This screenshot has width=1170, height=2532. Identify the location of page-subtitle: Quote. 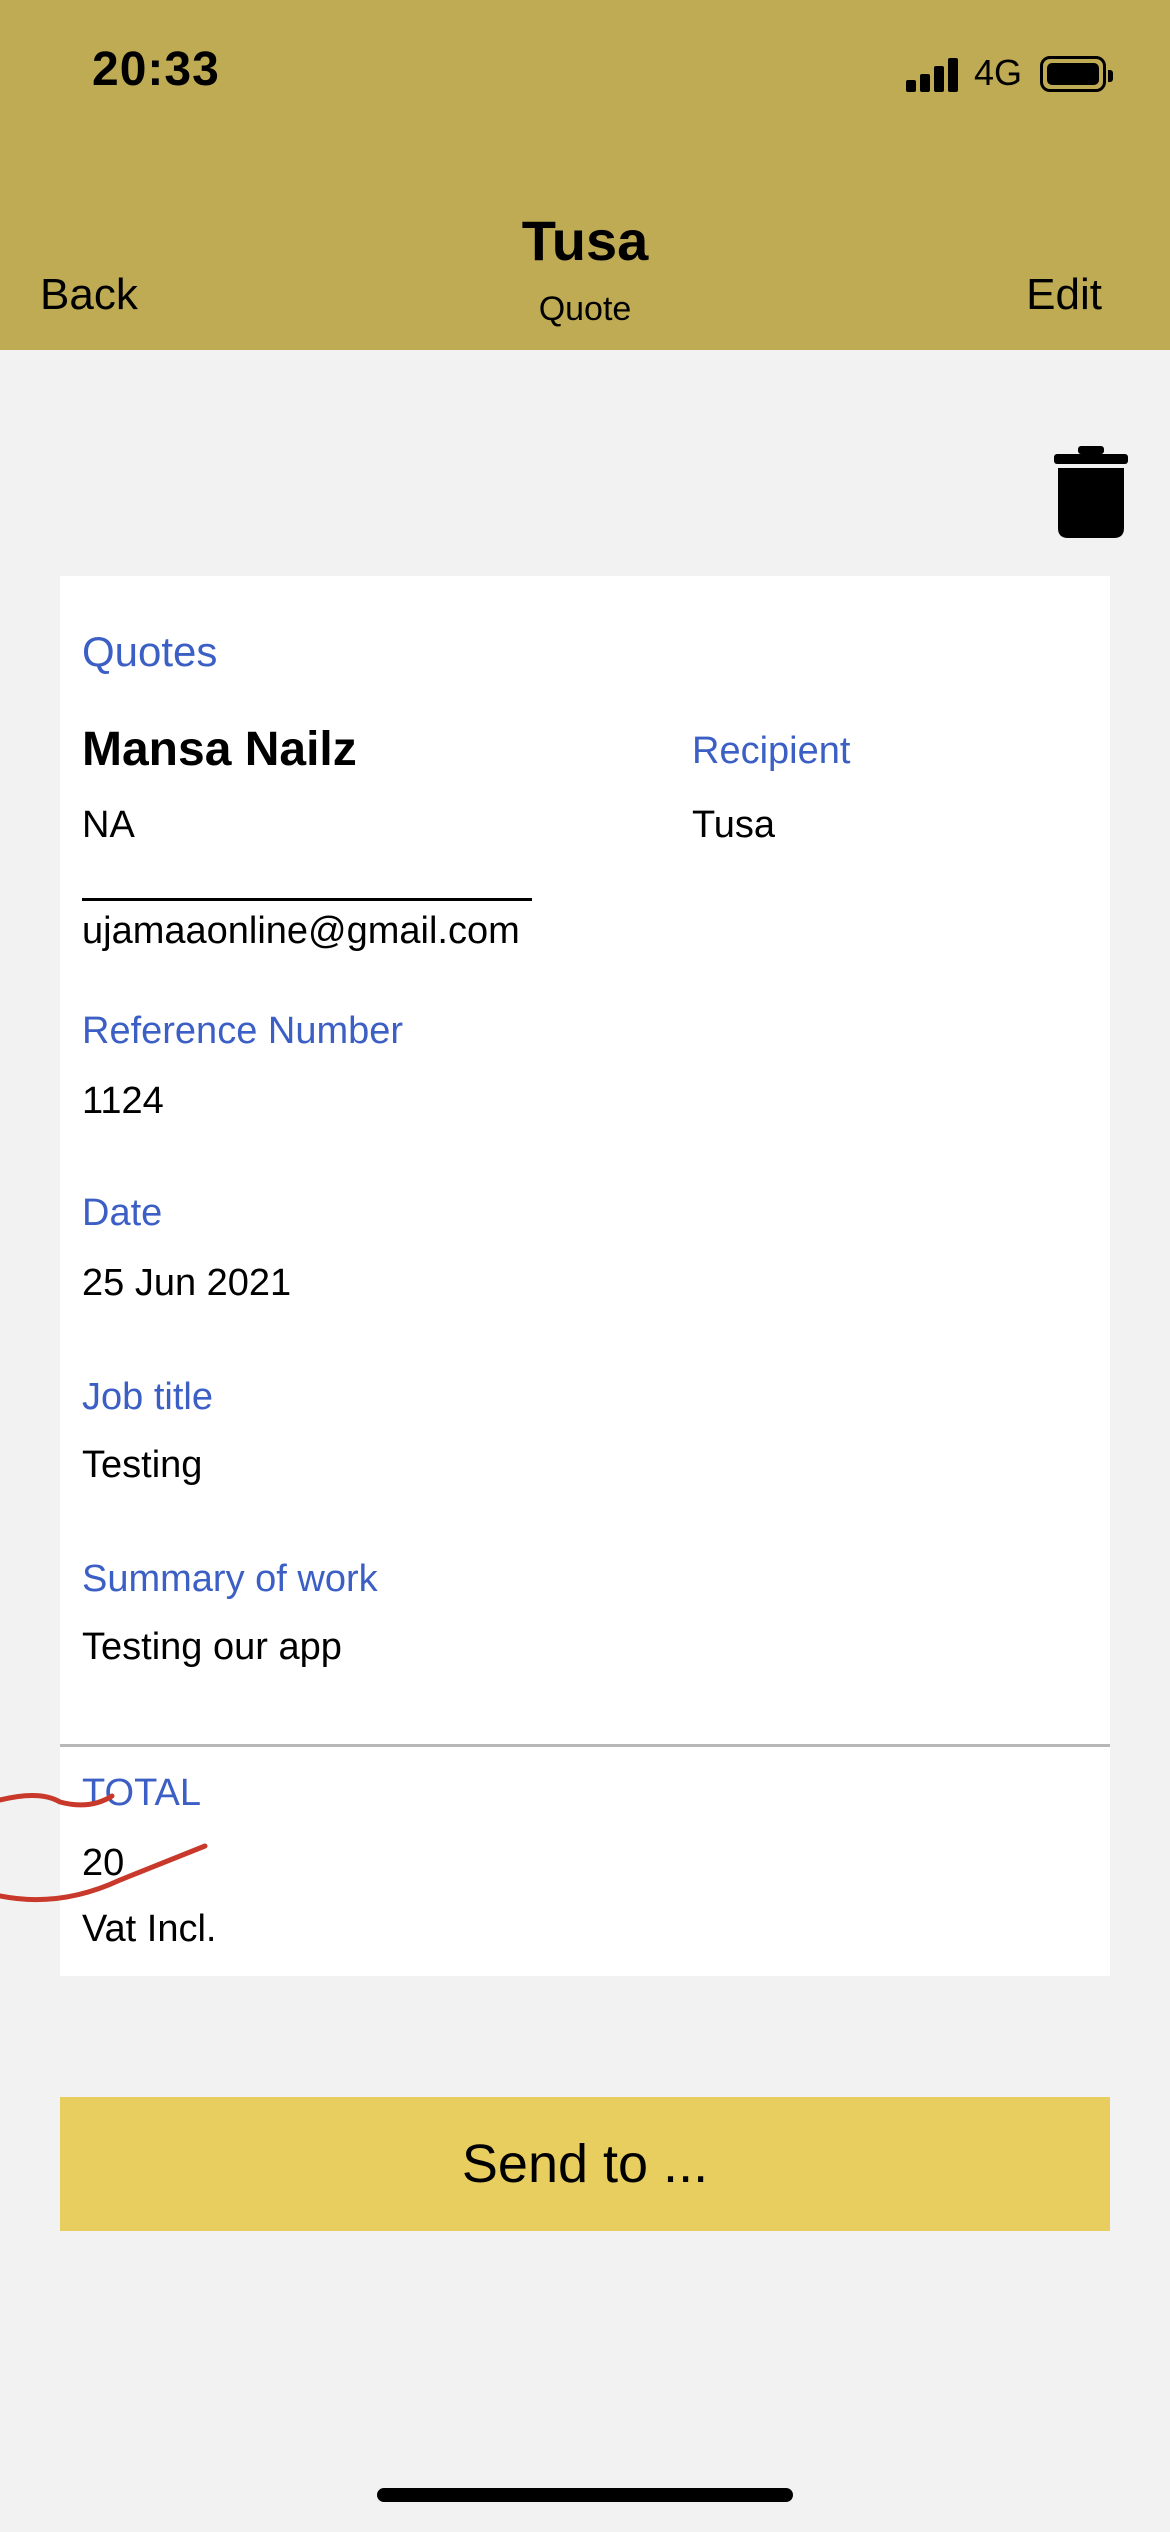
(585, 309).